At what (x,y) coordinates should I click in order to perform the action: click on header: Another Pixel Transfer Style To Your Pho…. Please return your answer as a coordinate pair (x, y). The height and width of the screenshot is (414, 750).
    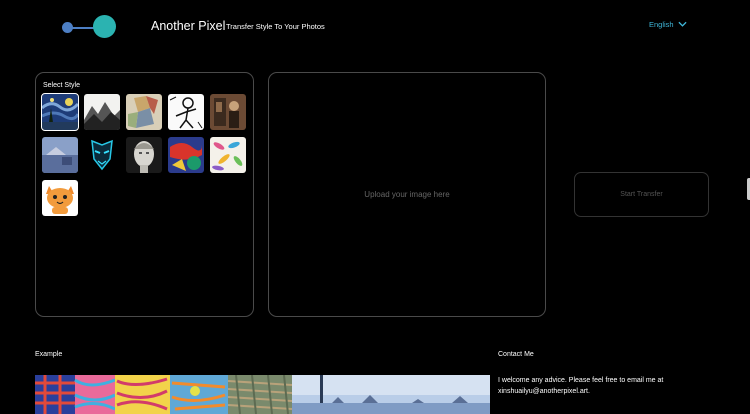
    Looking at the image, I should click on (375, 27).